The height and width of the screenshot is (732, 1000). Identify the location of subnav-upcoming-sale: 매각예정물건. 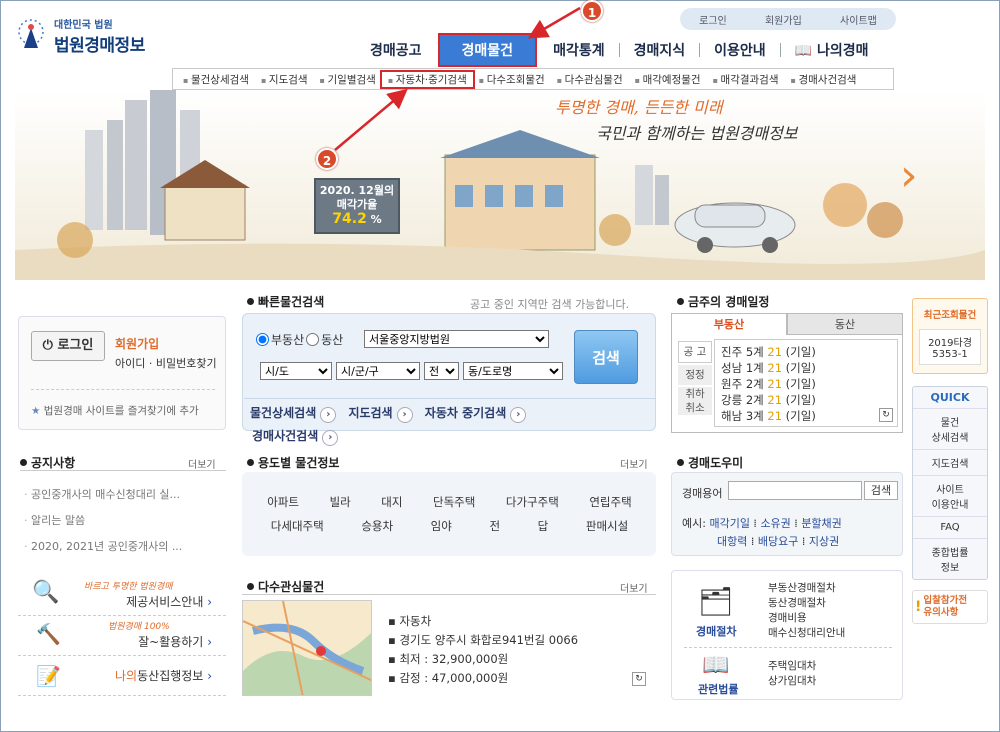
(668, 79).